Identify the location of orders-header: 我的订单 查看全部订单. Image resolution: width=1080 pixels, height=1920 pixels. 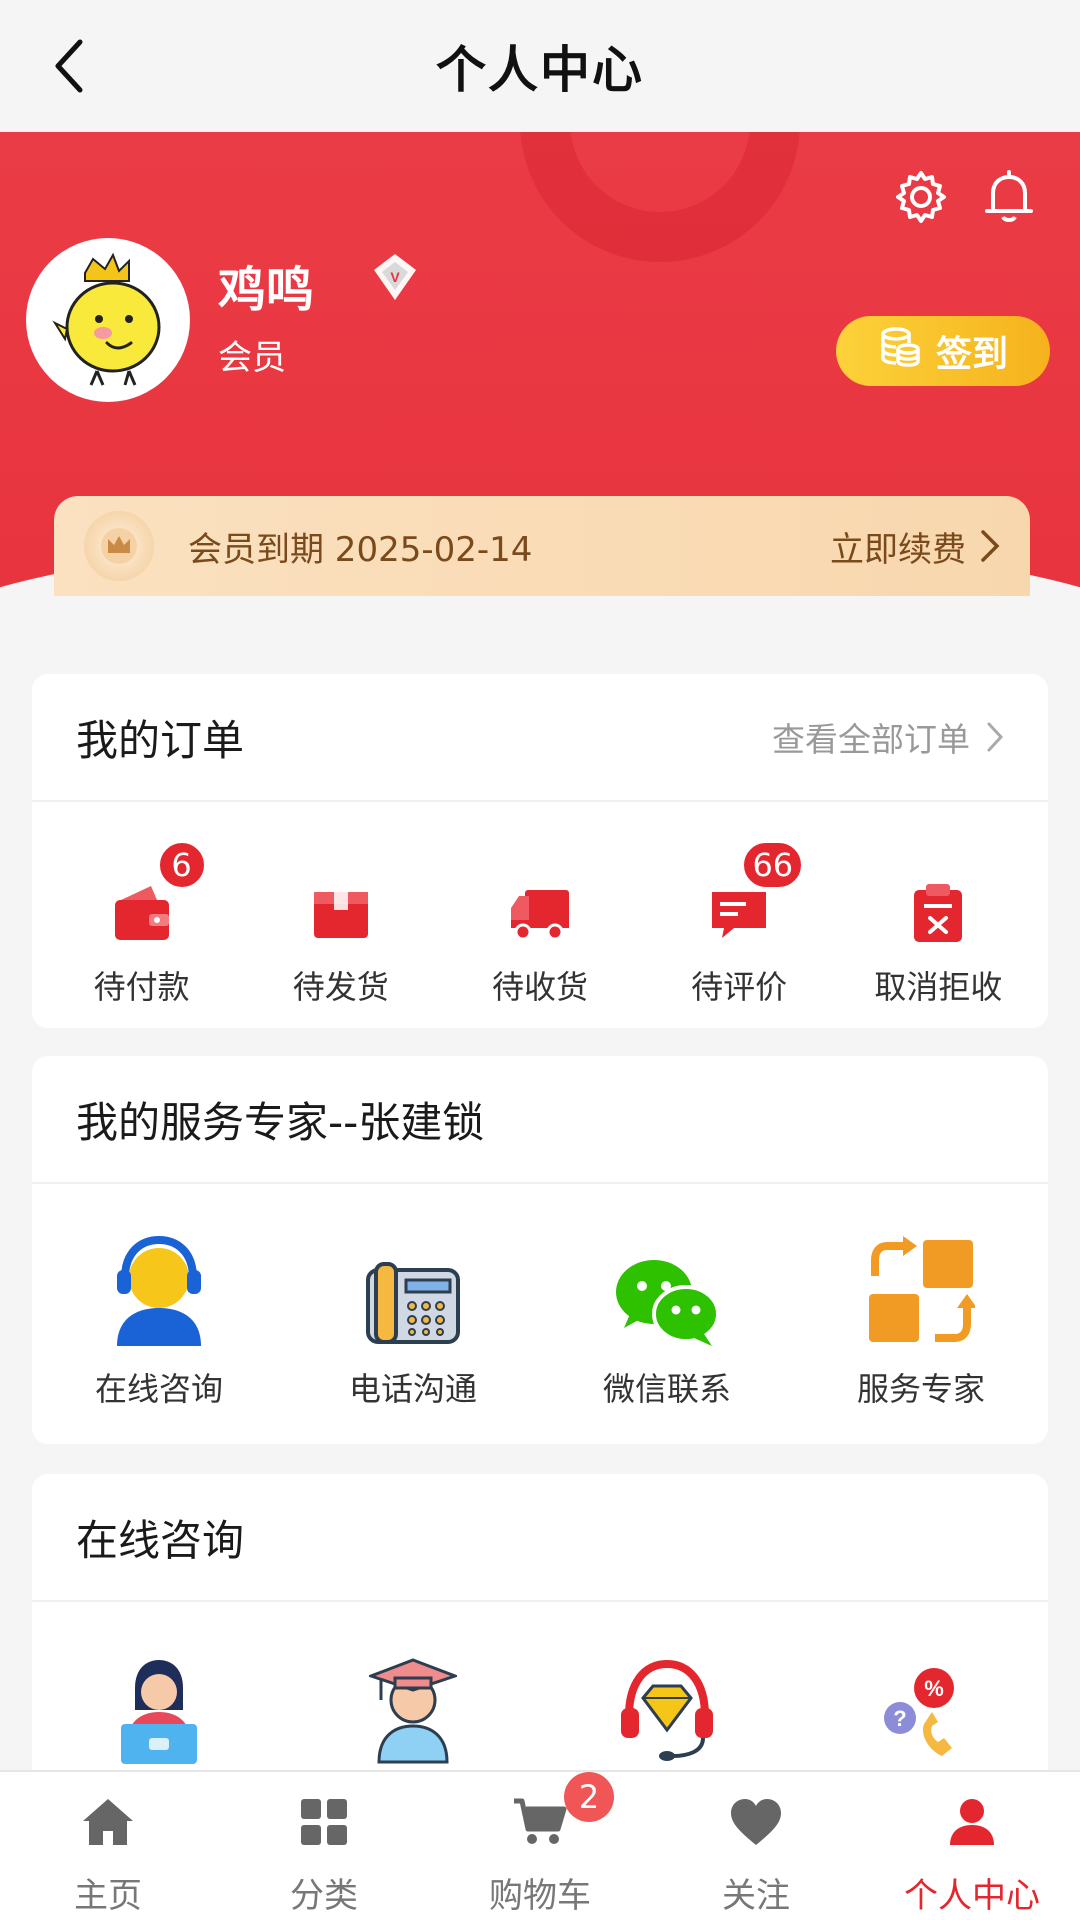
(540, 738).